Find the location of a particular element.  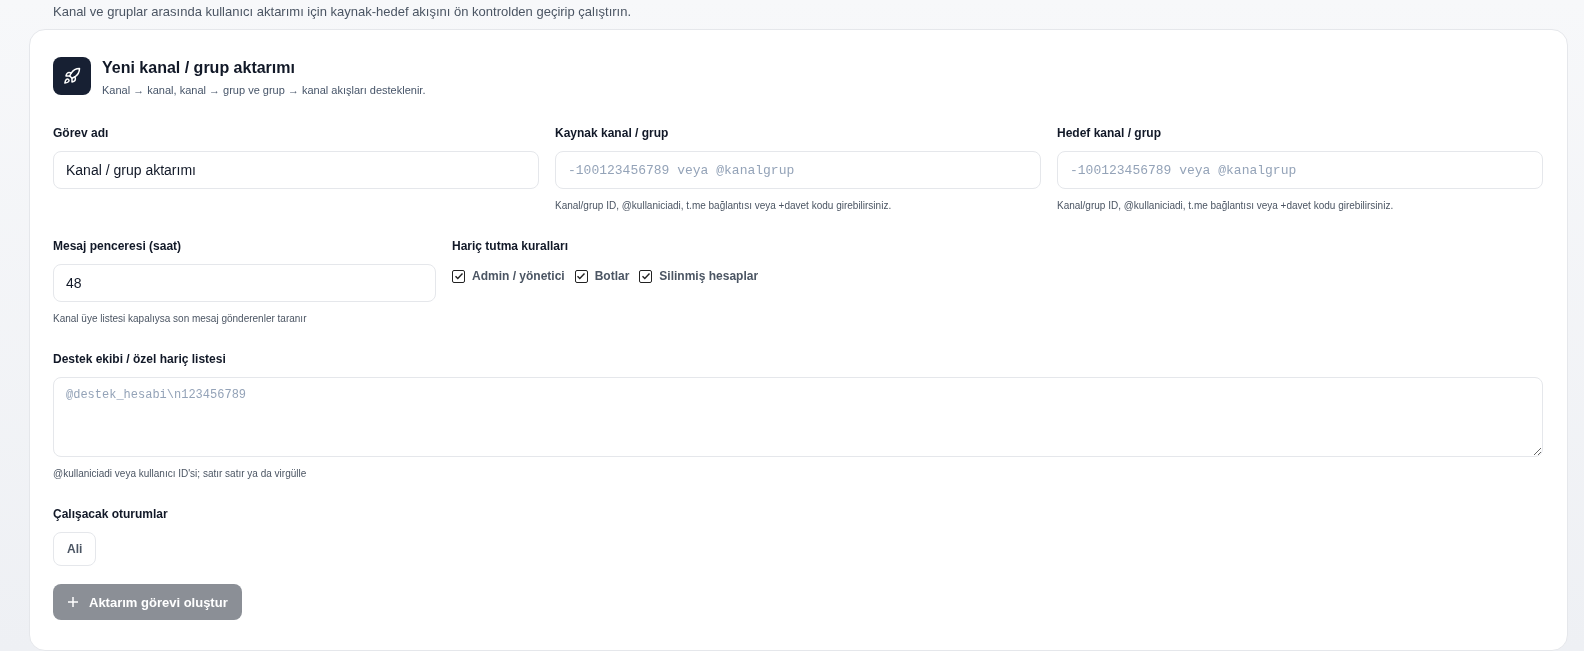

checkbox-option: Admin / yönetici is located at coordinates (508, 276).